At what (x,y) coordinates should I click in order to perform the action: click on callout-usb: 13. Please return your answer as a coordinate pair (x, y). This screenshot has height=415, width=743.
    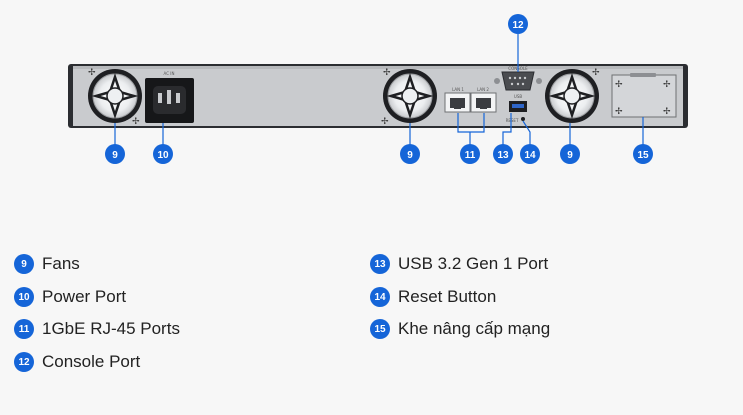
    Looking at the image, I should click on (503, 154).